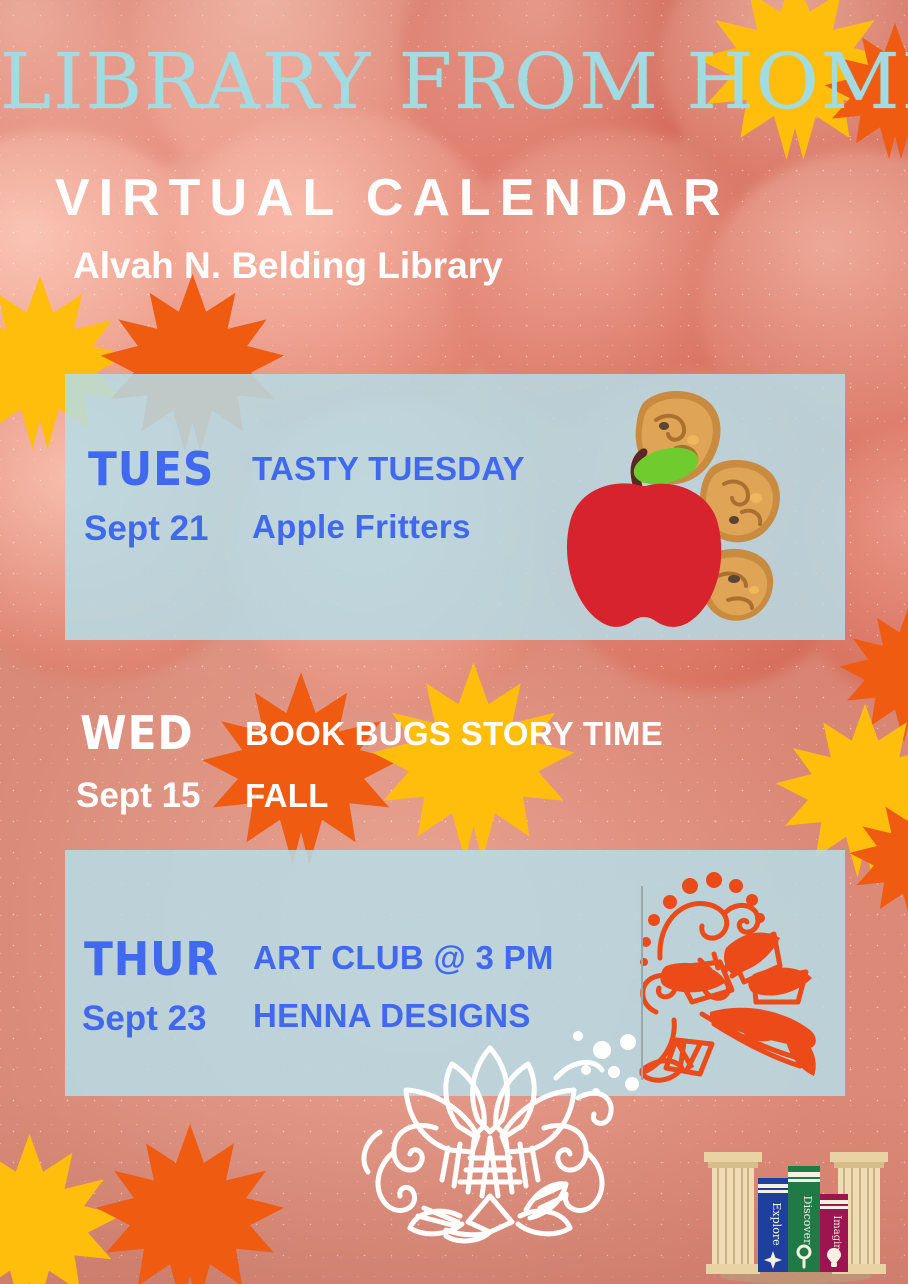 The width and height of the screenshot is (908, 1284). Describe the element at coordinates (392, 198) in the screenshot. I see `poster-subtitle: VIRTUAL CALENDAR` at that location.